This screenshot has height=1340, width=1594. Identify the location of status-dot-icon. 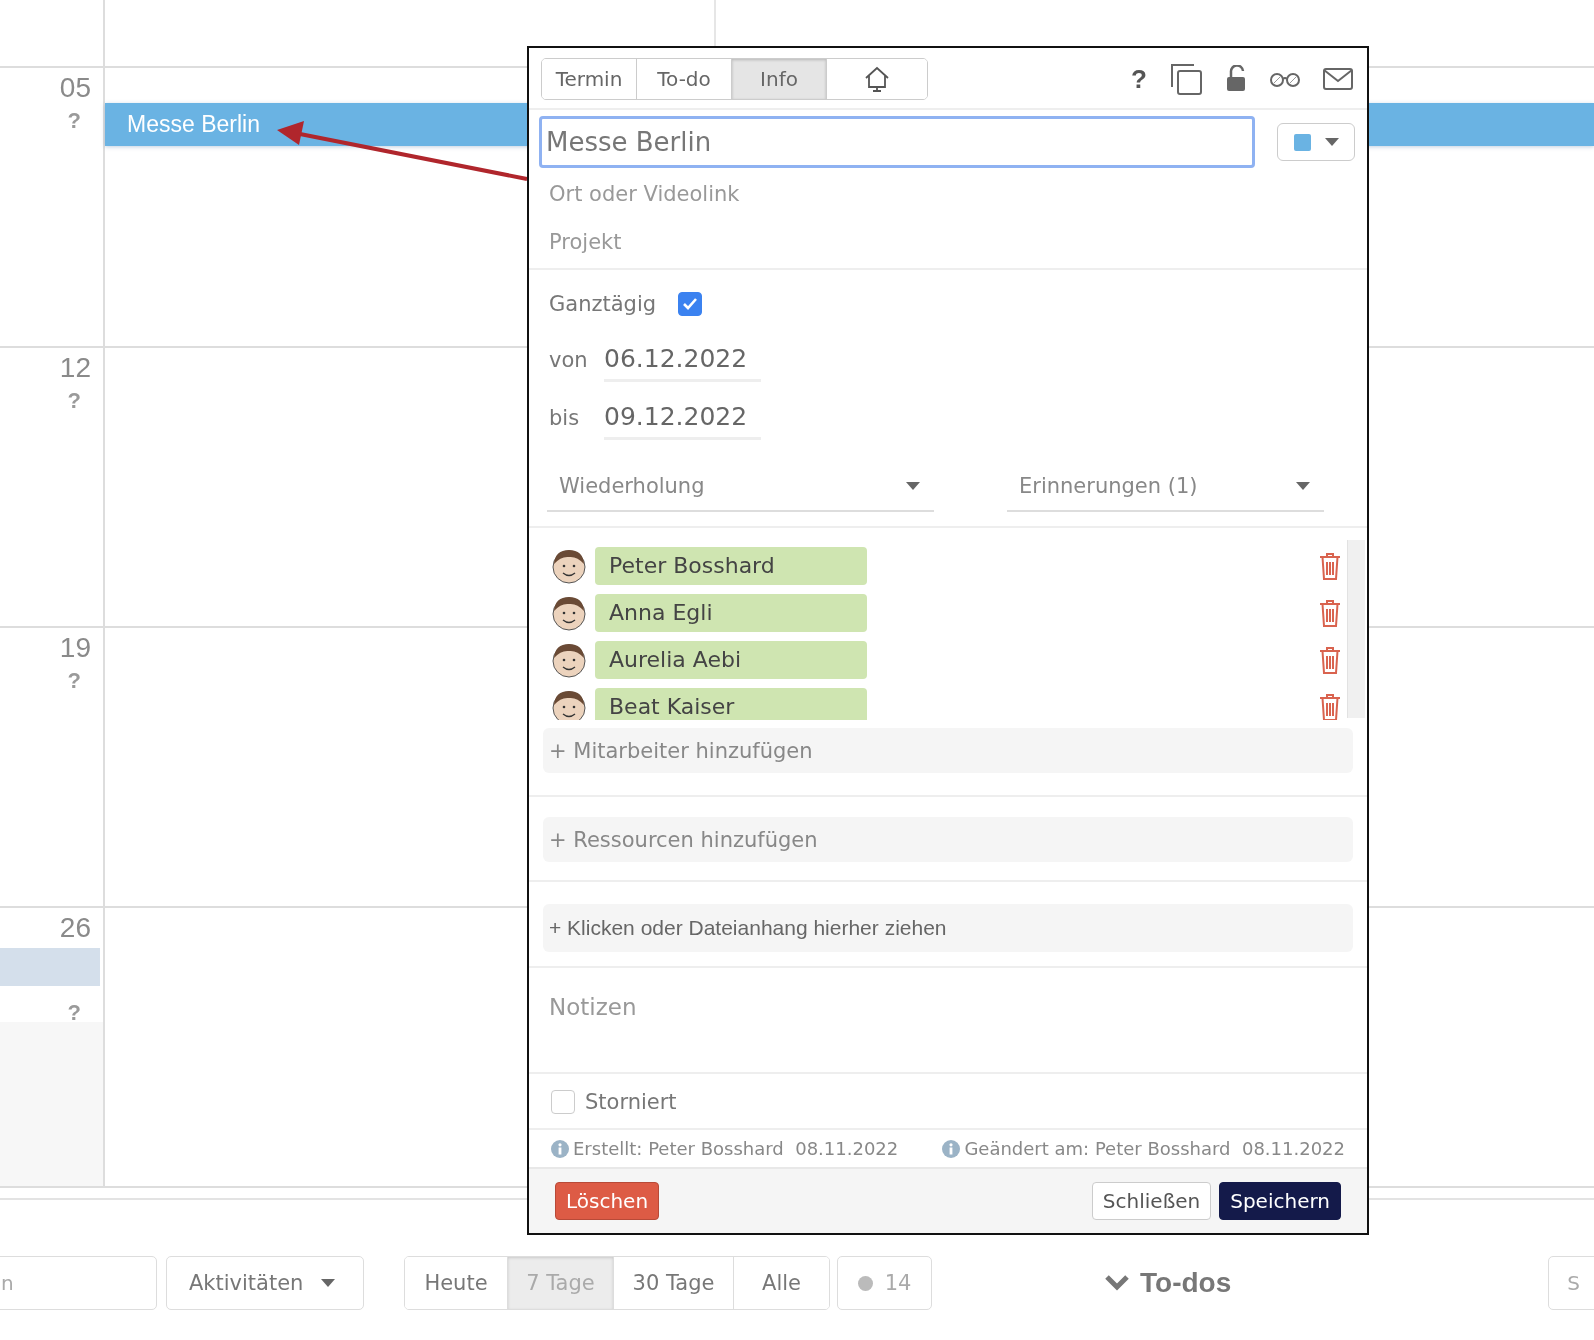
(865, 1283).